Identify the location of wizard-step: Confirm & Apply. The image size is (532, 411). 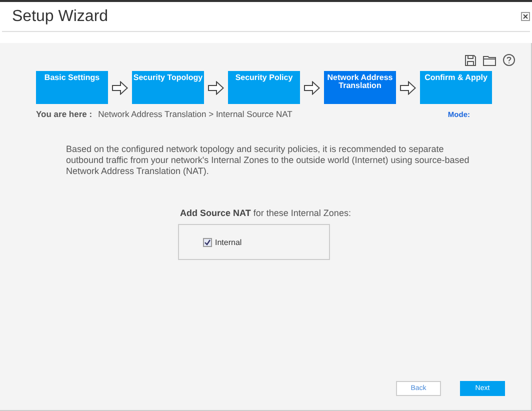
(456, 87).